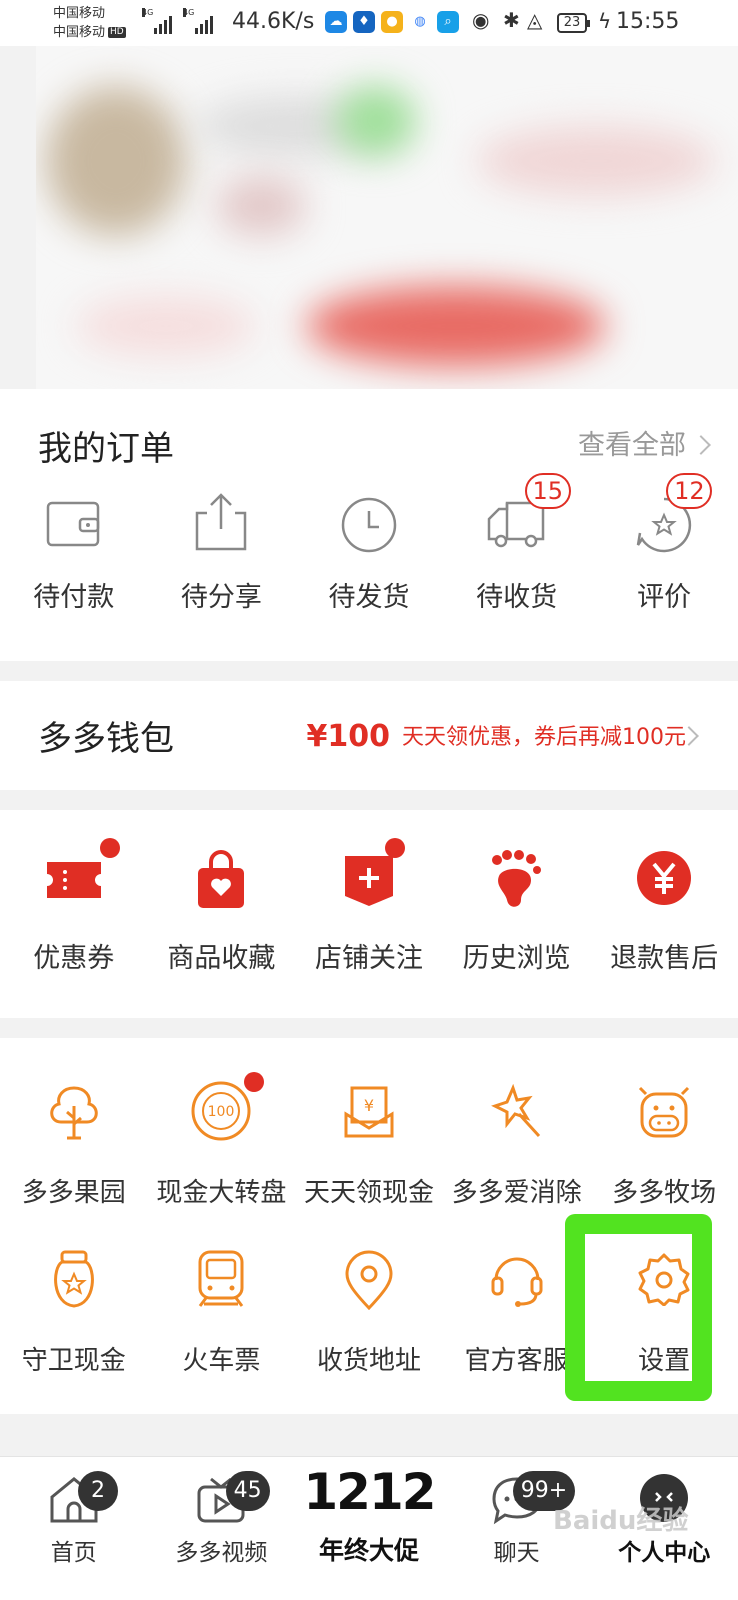 Image resolution: width=738 pixels, height=1600 pixels. Describe the element at coordinates (116, 161) in the screenshot. I see `avatar` at that location.